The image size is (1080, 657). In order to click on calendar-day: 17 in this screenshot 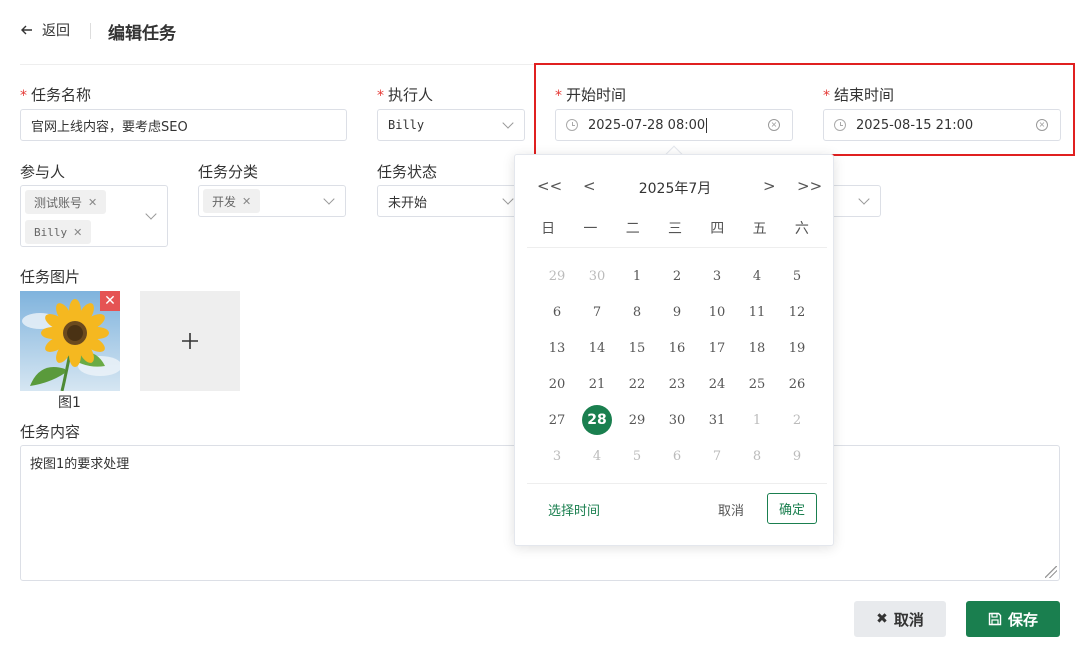, I will do `click(717, 348)`.